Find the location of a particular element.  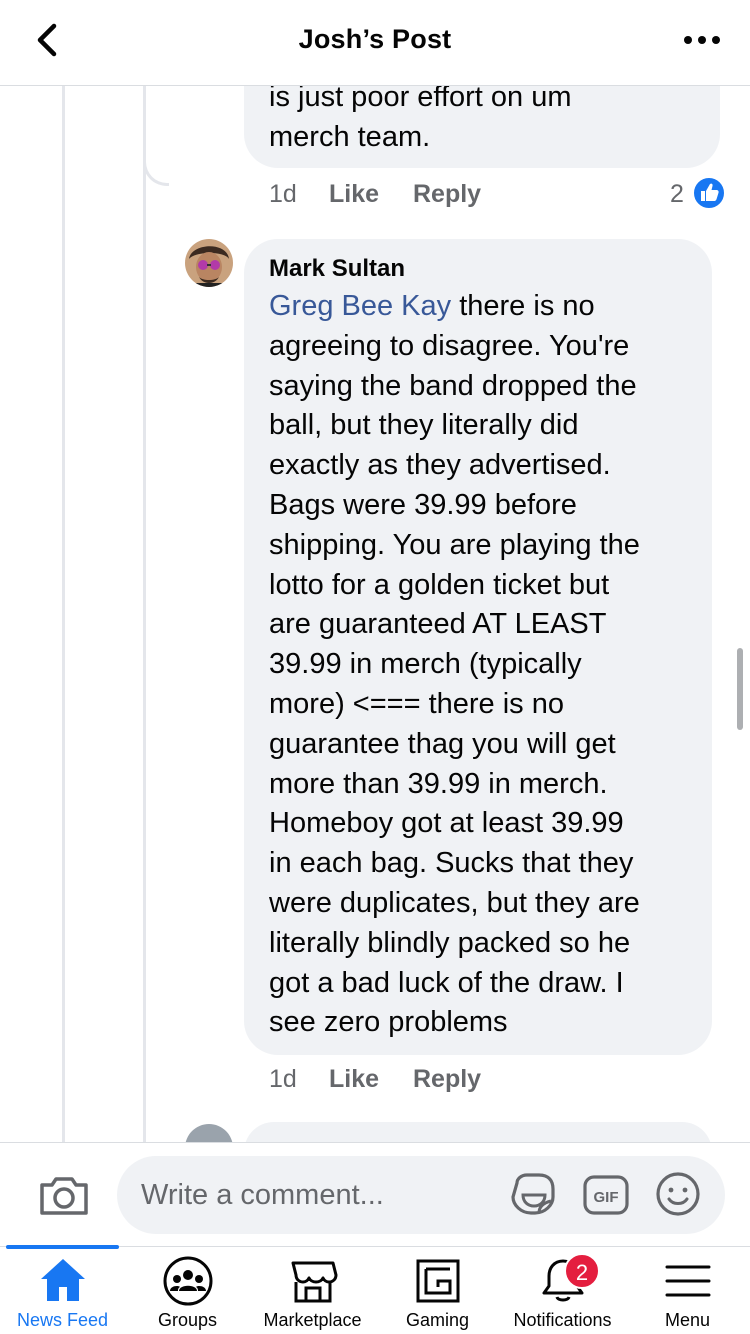

comment-line: were duplicates, but they are is located at coordinates (454, 902).